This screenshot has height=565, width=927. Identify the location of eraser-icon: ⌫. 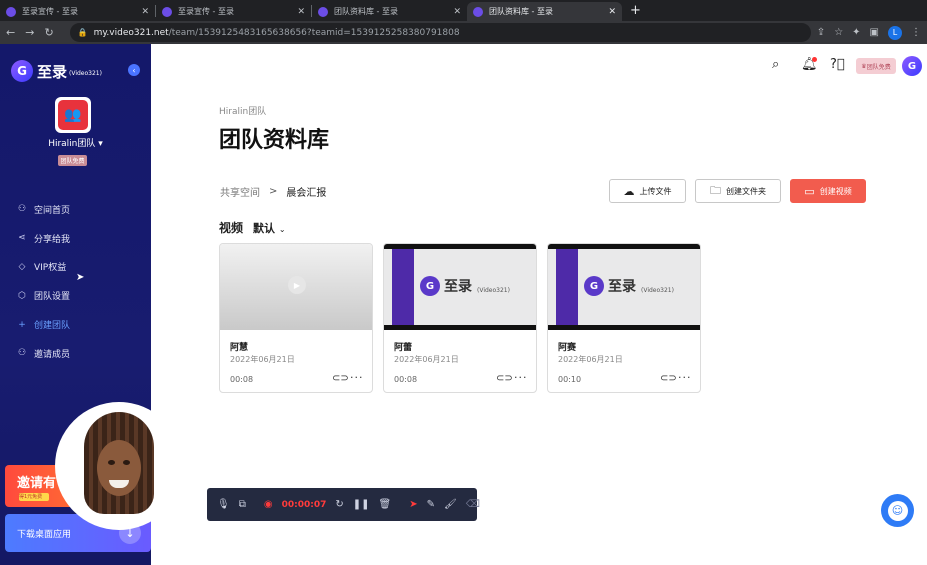
(473, 504).